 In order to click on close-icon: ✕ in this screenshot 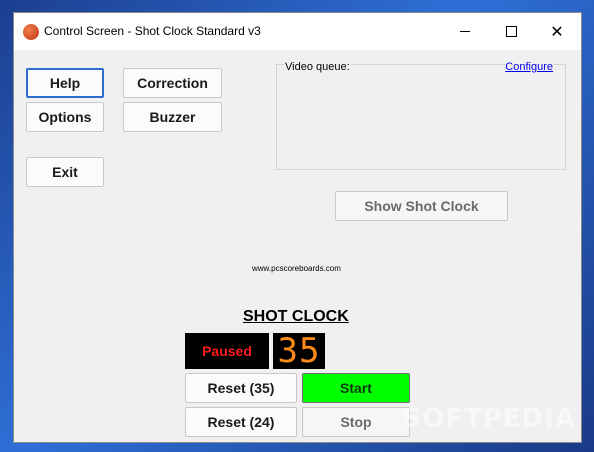, I will do `click(557, 31)`.